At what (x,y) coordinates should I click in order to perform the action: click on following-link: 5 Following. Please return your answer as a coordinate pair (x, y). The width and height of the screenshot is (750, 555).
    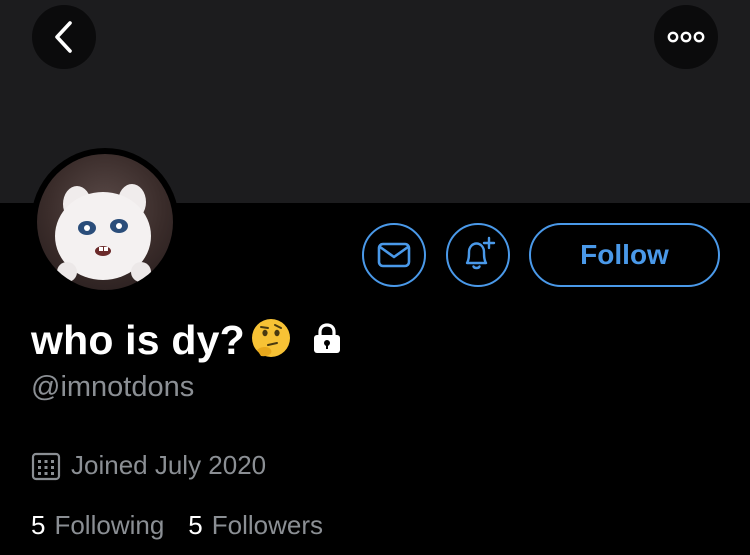
    Looking at the image, I should click on (97, 525).